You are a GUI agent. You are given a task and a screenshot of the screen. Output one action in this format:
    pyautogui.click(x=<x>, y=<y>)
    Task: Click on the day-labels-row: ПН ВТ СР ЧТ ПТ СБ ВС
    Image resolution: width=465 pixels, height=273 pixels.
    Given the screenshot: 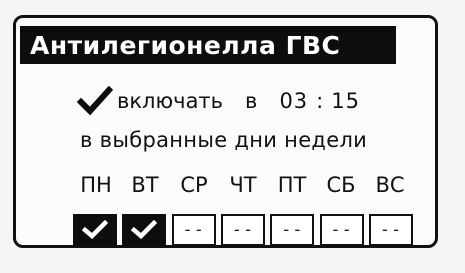 What is the action you would take?
    pyautogui.click(x=243, y=185)
    